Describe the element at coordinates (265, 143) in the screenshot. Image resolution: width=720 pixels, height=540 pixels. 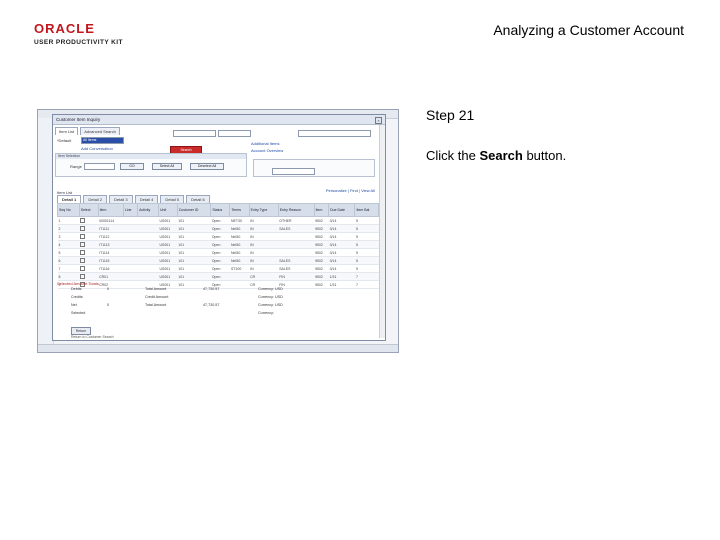
I see `additional-items-link: Additional Items` at that location.